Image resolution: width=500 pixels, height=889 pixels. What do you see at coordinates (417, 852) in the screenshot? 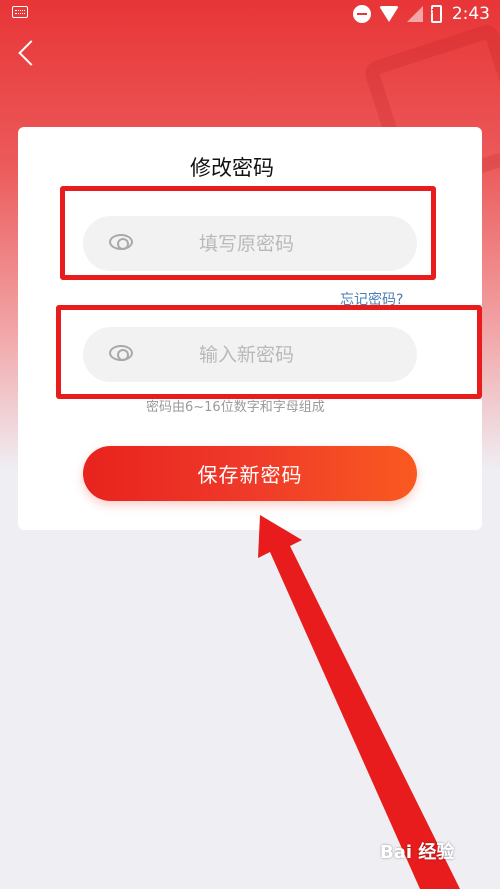
I see `watermark: Bai 经验` at bounding box center [417, 852].